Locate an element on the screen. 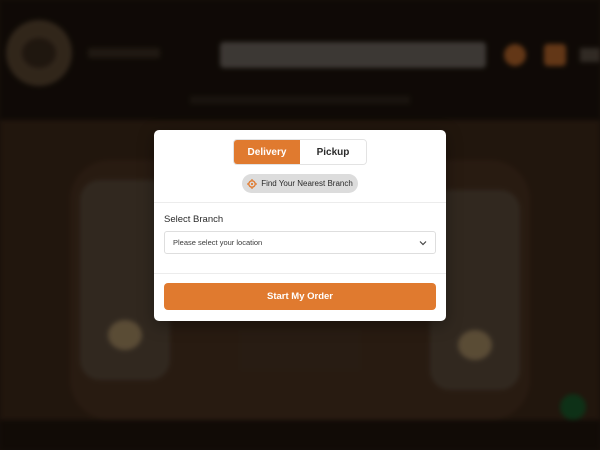  chevron-down-icon is located at coordinates (423, 242).